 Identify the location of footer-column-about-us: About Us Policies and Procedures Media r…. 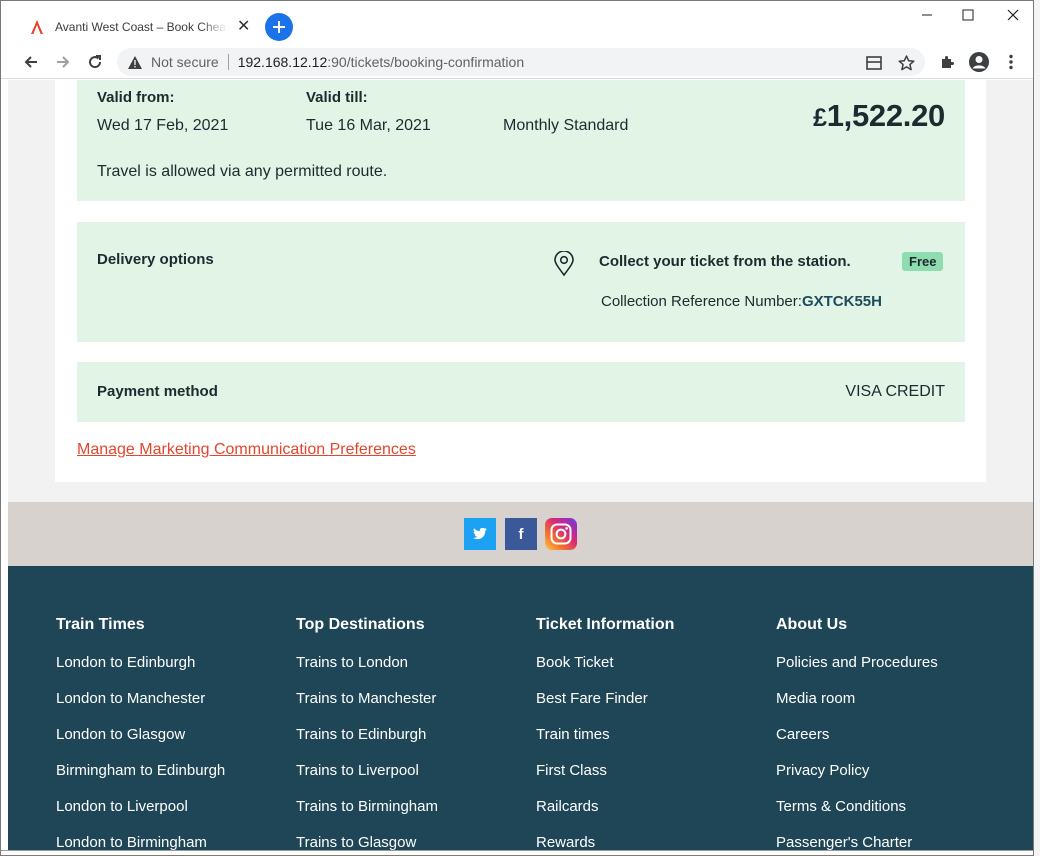
(891, 733).